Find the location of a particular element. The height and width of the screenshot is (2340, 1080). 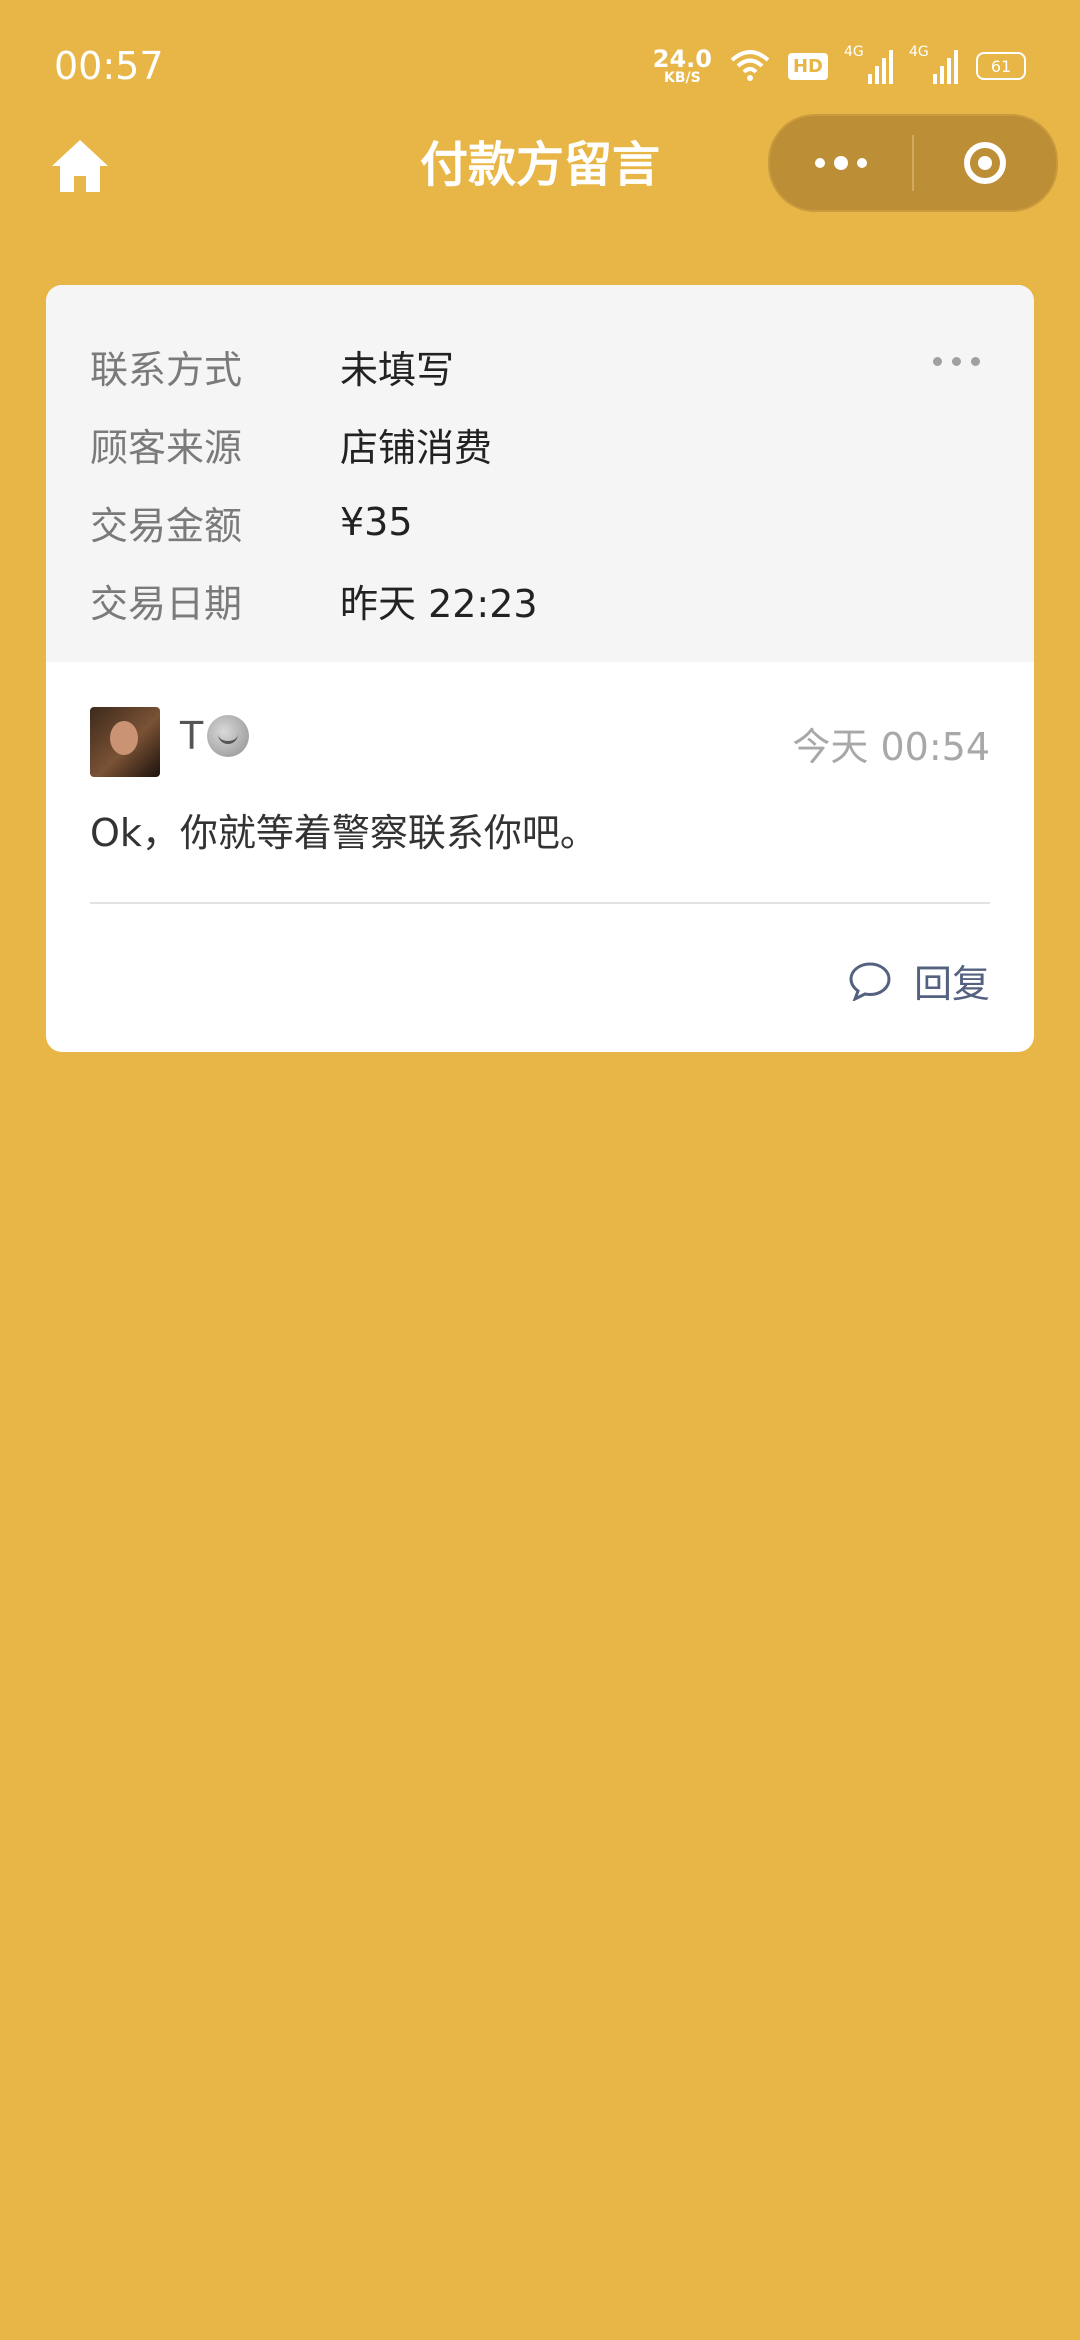

info-value: 未填写 is located at coordinates (397, 369).